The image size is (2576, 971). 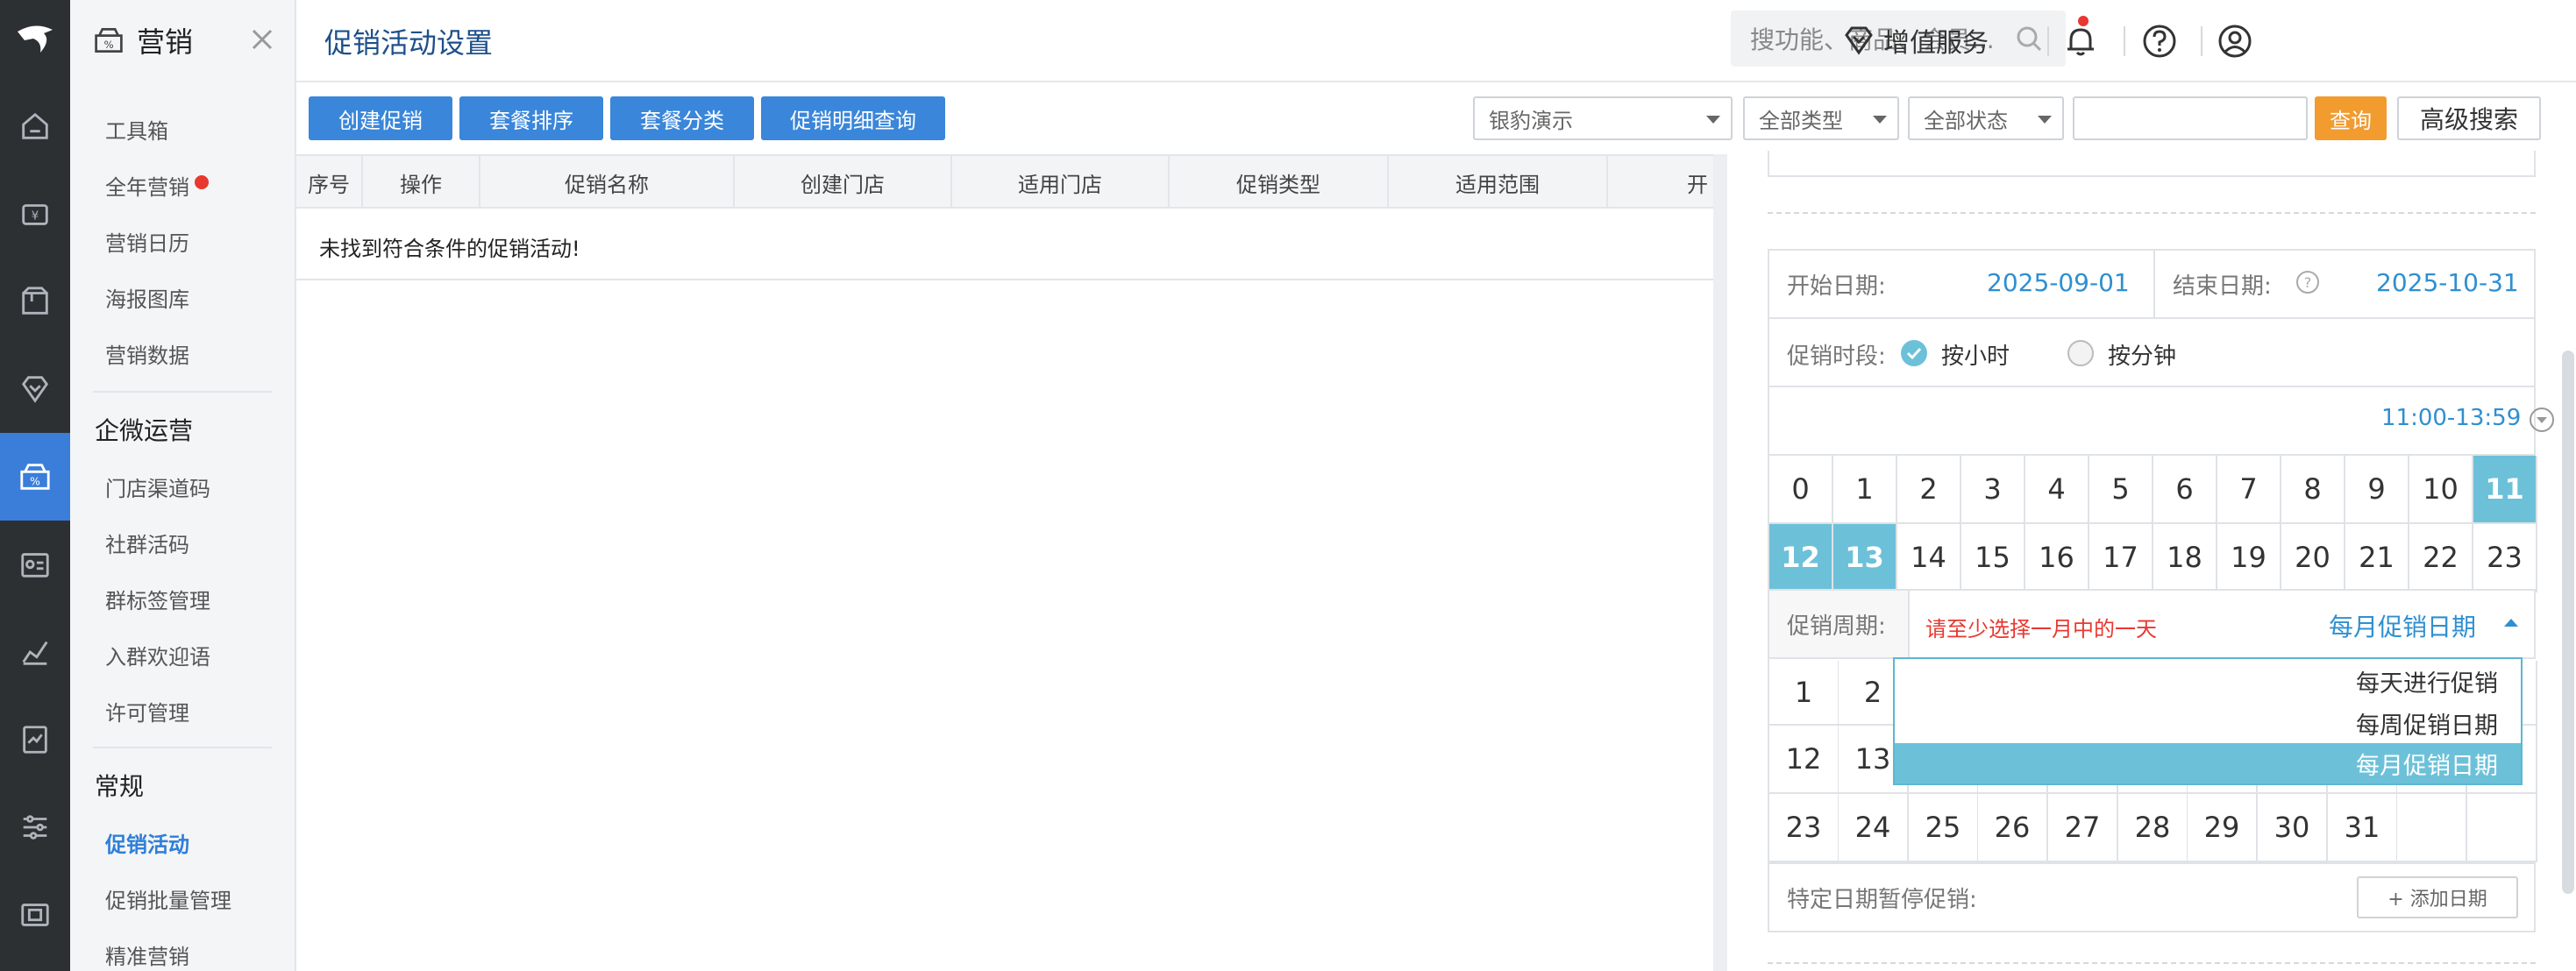 What do you see at coordinates (35, 477) in the screenshot?
I see `rail-marketing-icon: %` at bounding box center [35, 477].